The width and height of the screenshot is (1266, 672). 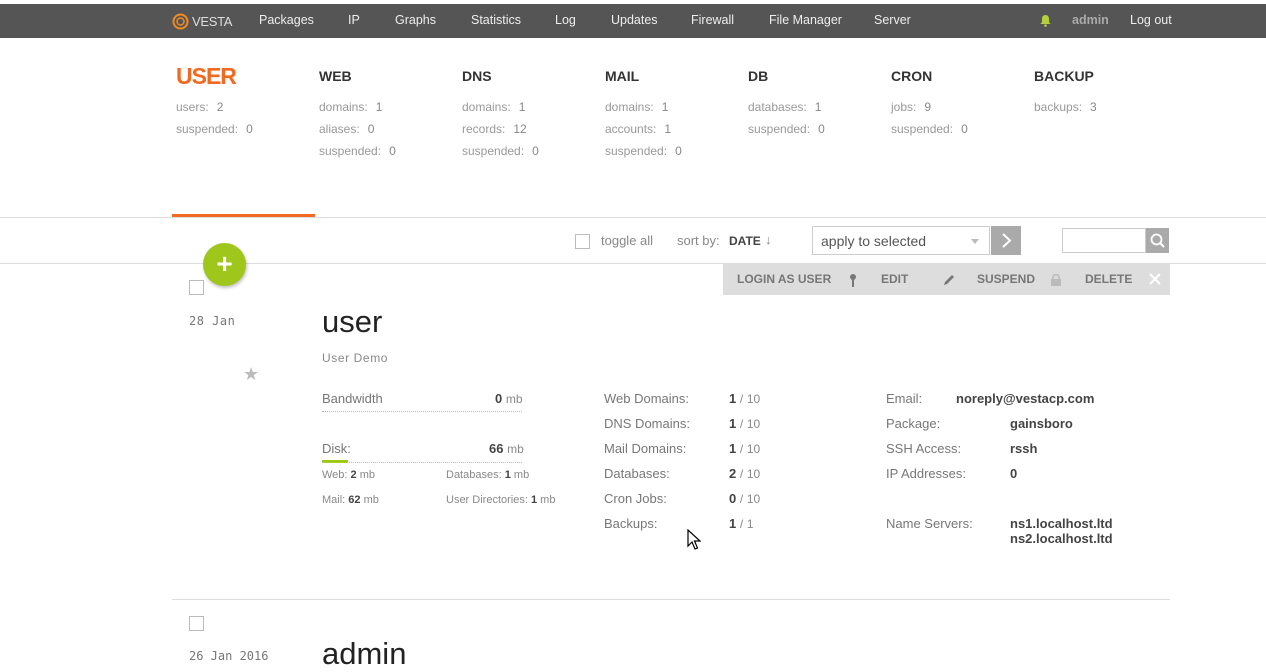 I want to click on sort-by-value: DATE, so click(x=745, y=241).